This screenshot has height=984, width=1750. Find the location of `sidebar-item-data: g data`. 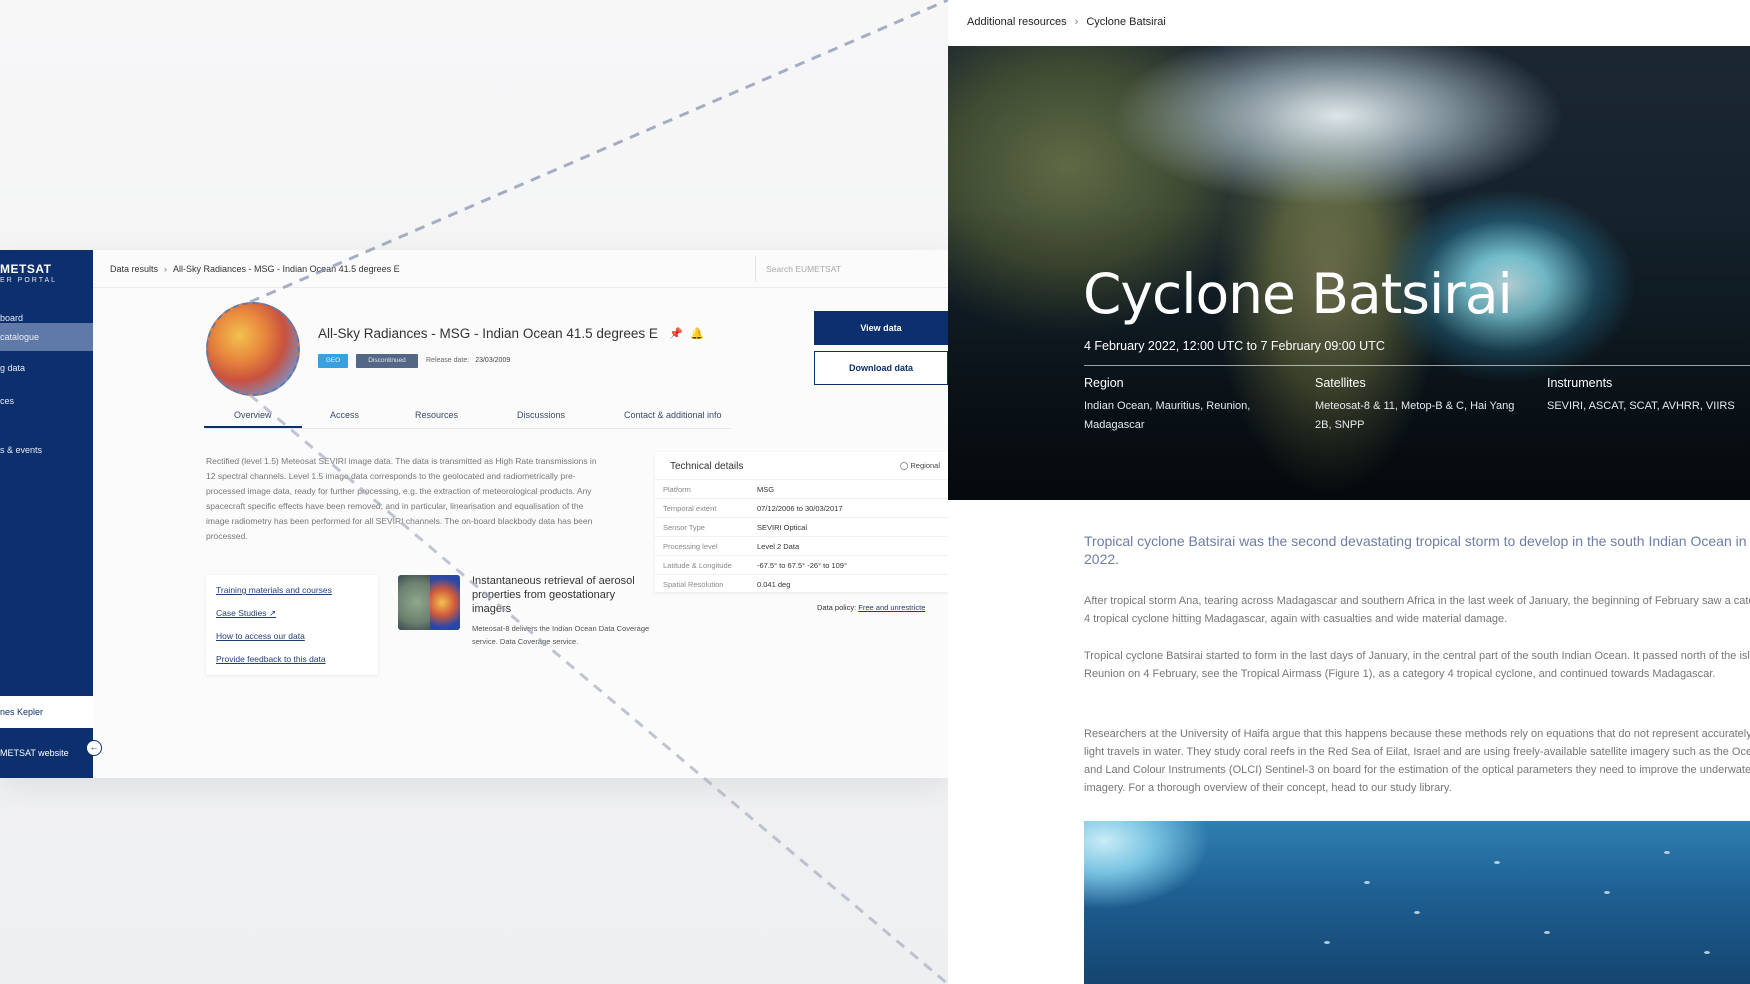

sidebar-item-data: g data is located at coordinates (46, 368).